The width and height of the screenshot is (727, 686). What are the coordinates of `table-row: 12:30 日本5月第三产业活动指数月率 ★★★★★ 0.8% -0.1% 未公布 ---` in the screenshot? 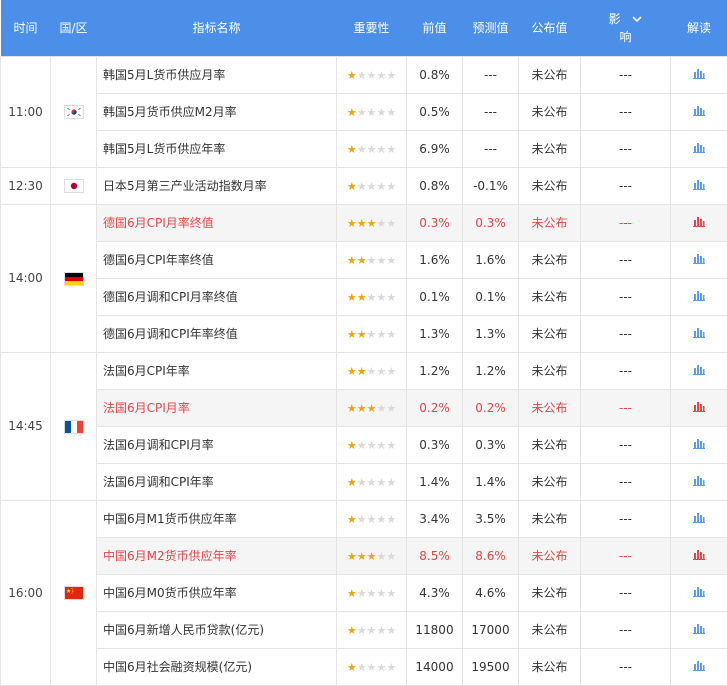 It's located at (363, 185).